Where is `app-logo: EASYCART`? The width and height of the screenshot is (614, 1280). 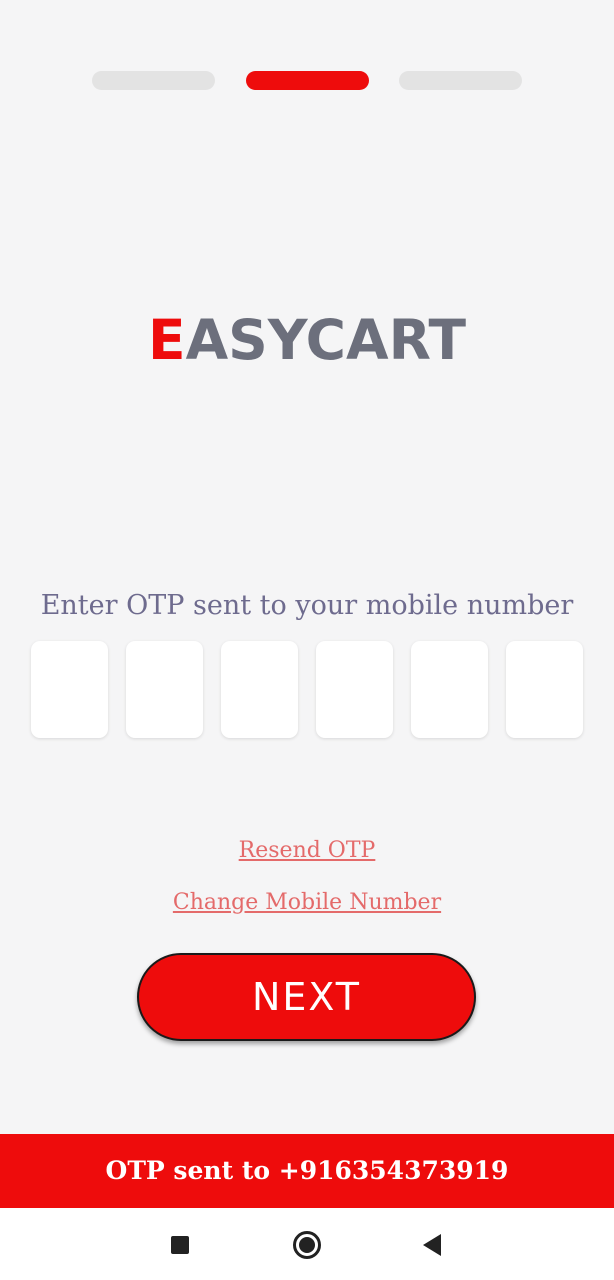 app-logo: EASYCART is located at coordinates (307, 340).